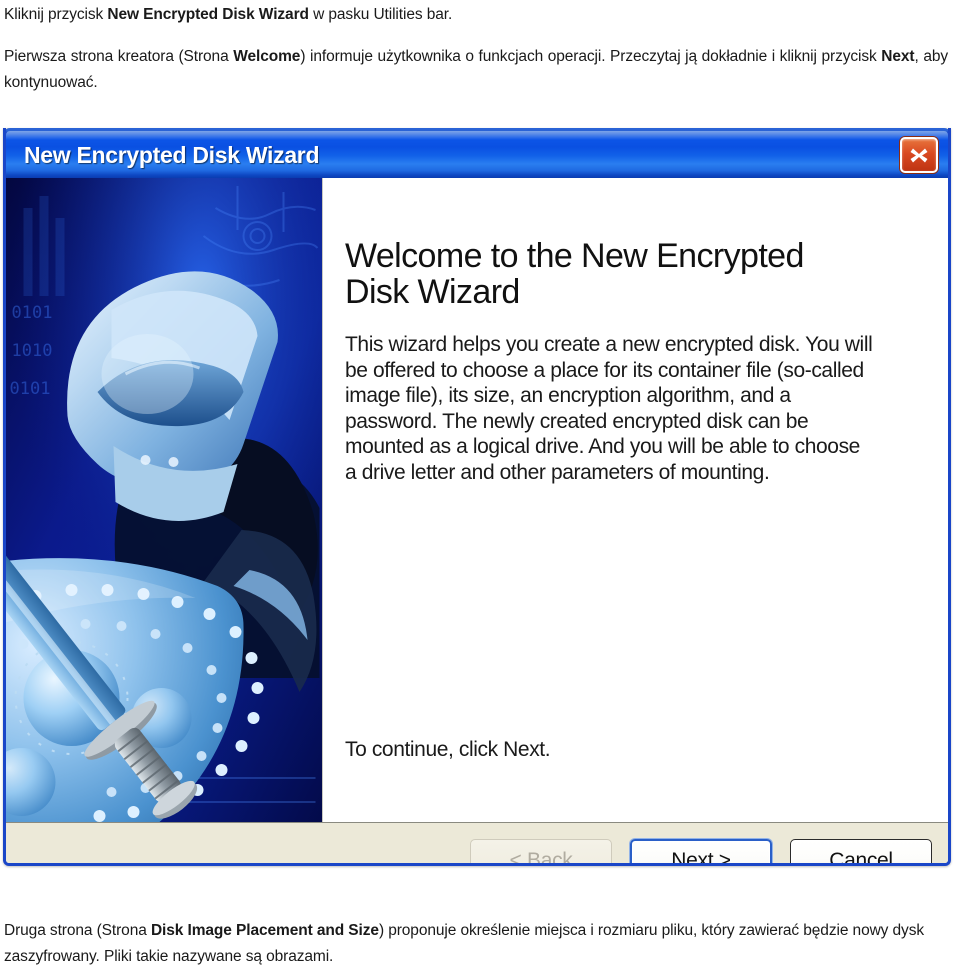 This screenshot has width=960, height=971. Describe the element at coordinates (898, 56) in the screenshot. I see `intro-p2-bold-next: Next` at that location.